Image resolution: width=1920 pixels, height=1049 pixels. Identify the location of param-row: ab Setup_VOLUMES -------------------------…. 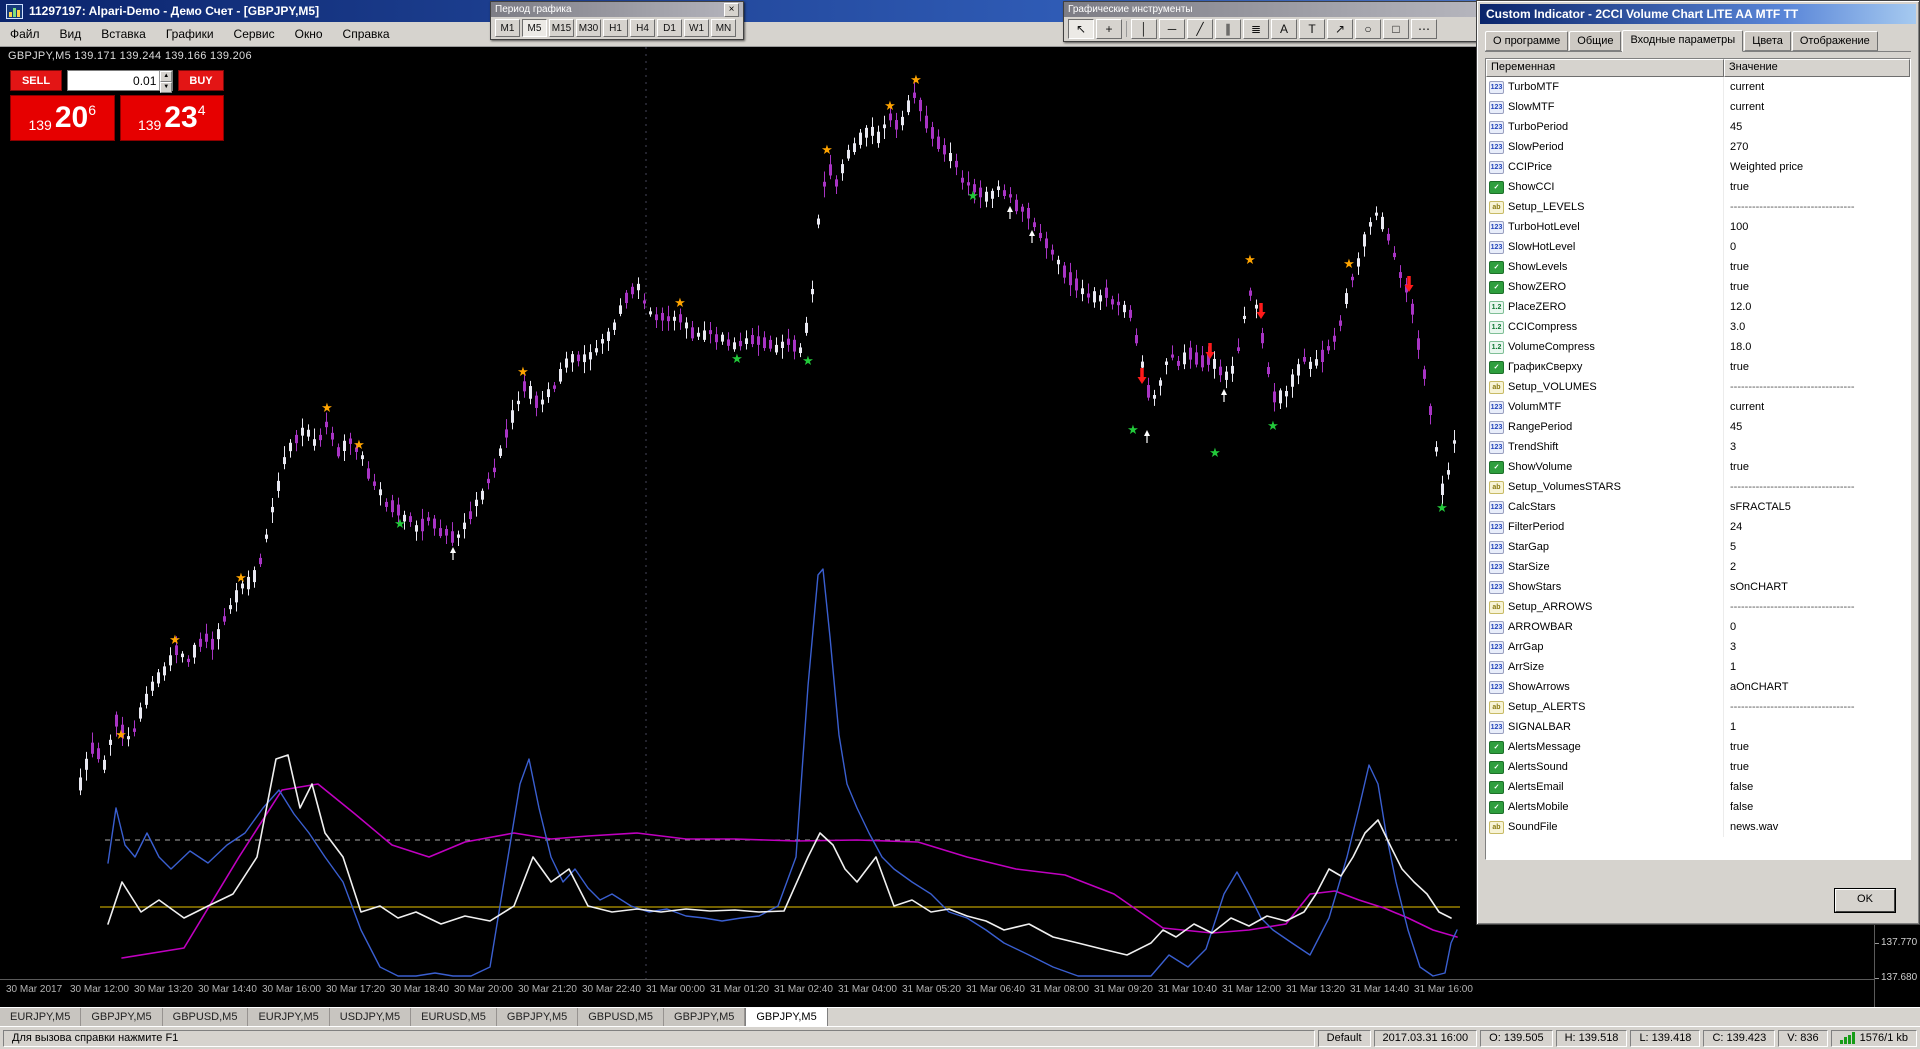
(1698, 387).